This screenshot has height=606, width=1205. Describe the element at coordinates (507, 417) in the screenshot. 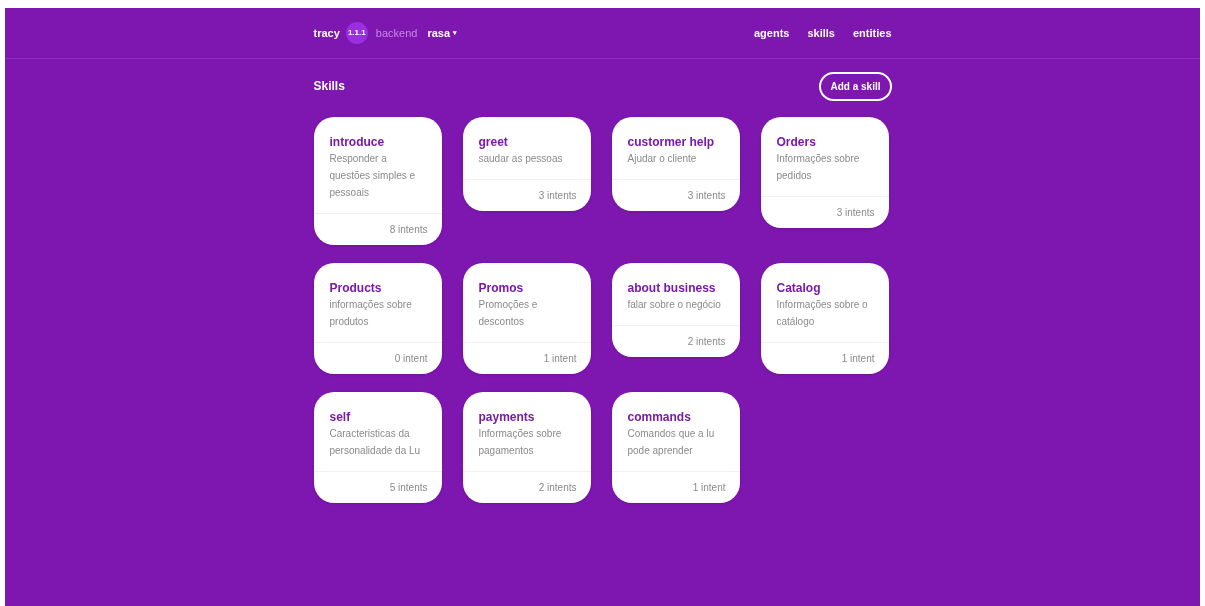

I see `skill-name: payments` at that location.